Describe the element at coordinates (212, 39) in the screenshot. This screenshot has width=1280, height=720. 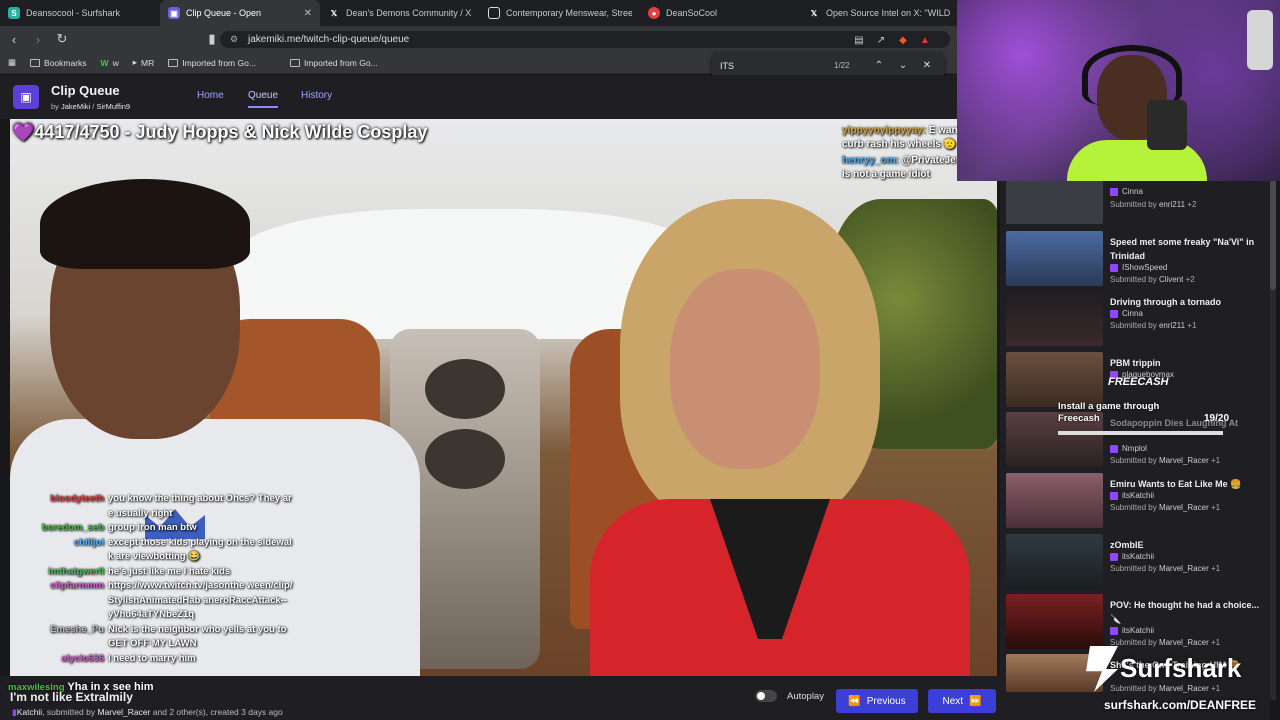
I see `bookmark-icon: ▮` at that location.